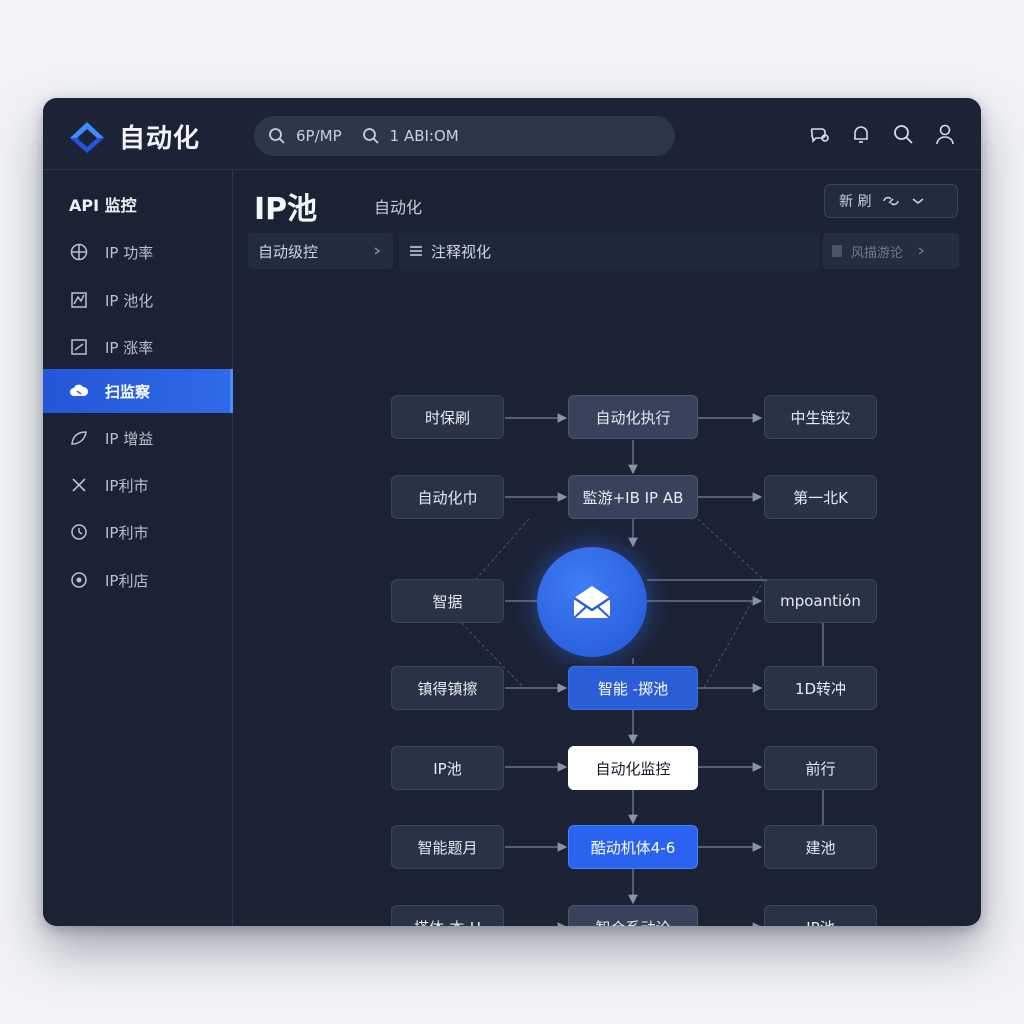 This screenshot has width=1024, height=1024. What do you see at coordinates (633, 688) in the screenshot?
I see `flow-node-mid-3: 智能 -掷池` at bounding box center [633, 688].